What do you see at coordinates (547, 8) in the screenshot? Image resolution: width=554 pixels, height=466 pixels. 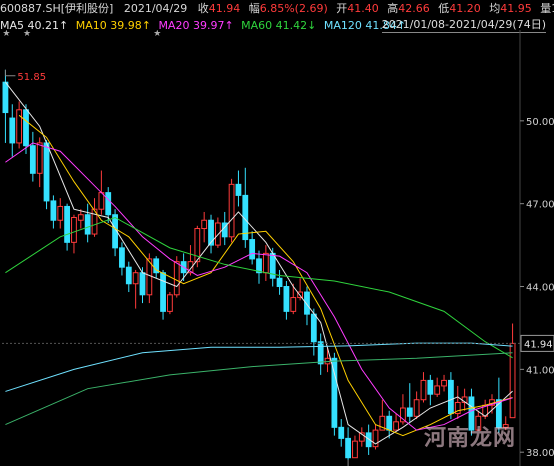 I see `volume-label: 量109万` at bounding box center [547, 8].